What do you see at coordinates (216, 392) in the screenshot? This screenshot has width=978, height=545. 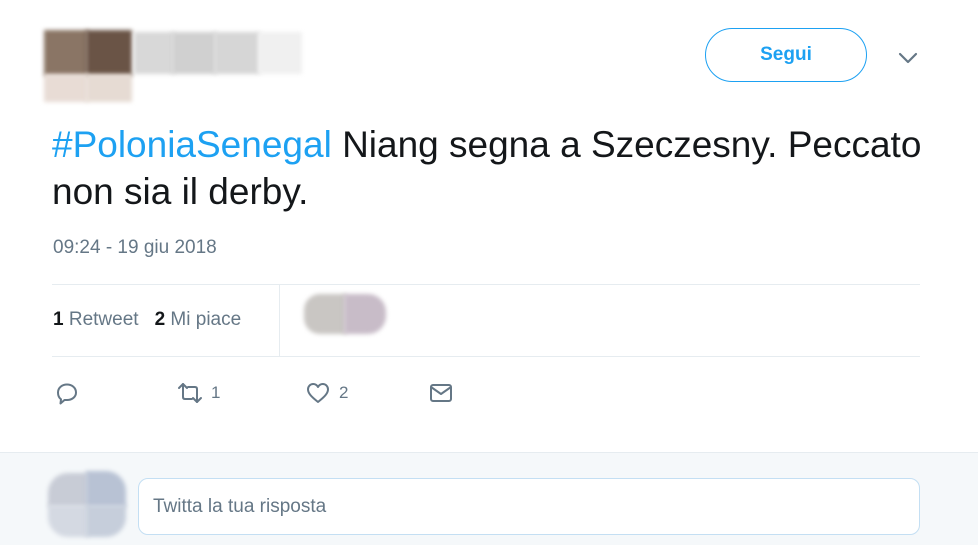 I see `retweet-count: 1` at bounding box center [216, 392].